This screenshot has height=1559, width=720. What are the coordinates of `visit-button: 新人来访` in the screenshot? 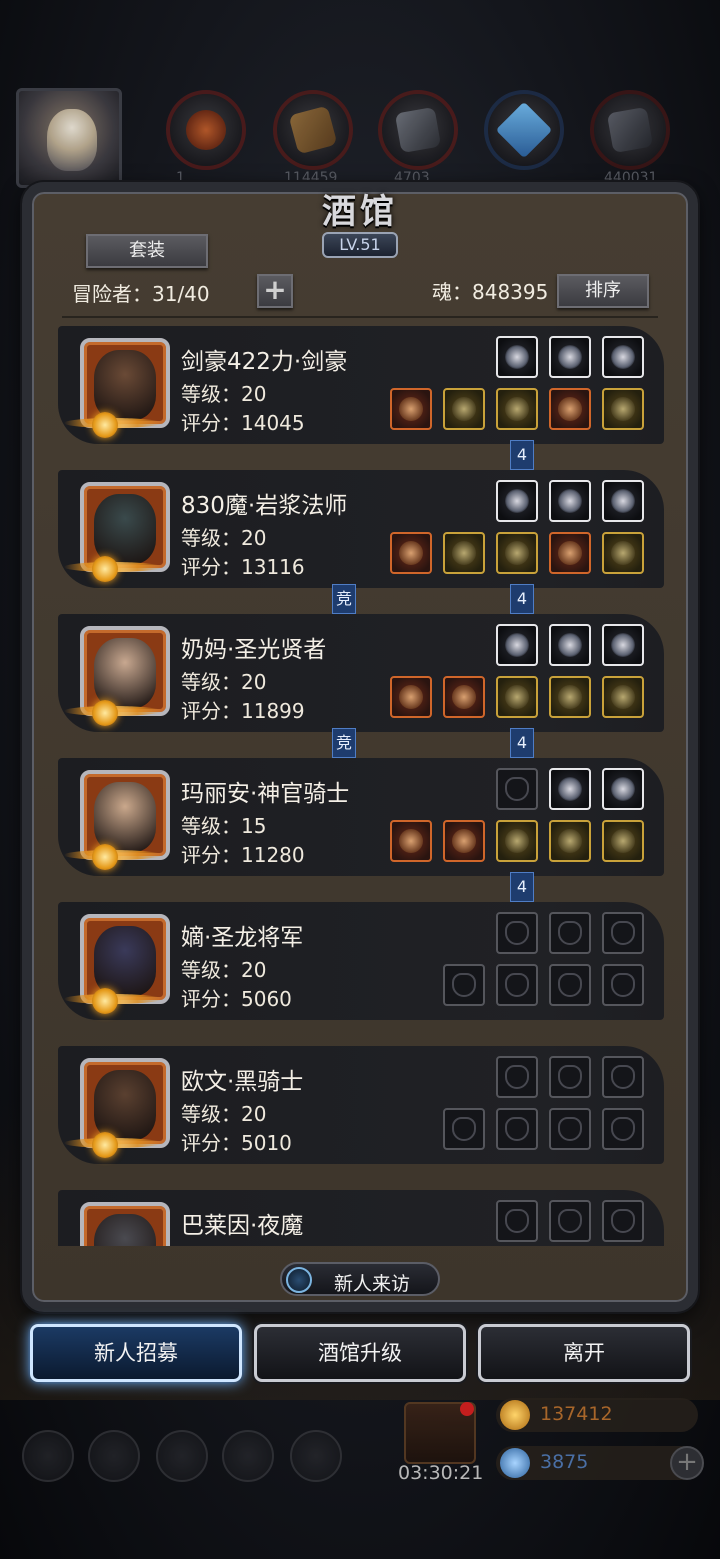 It's located at (360, 1279).